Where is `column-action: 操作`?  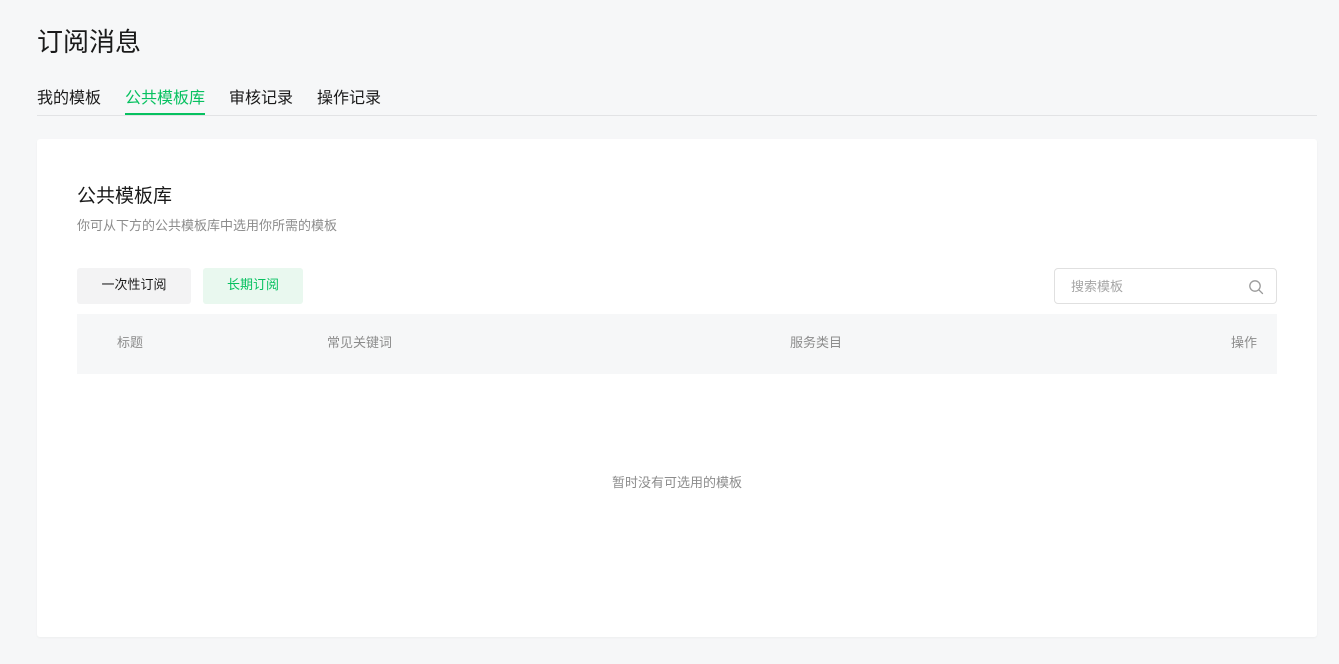 column-action: 操作 is located at coordinates (1243, 343).